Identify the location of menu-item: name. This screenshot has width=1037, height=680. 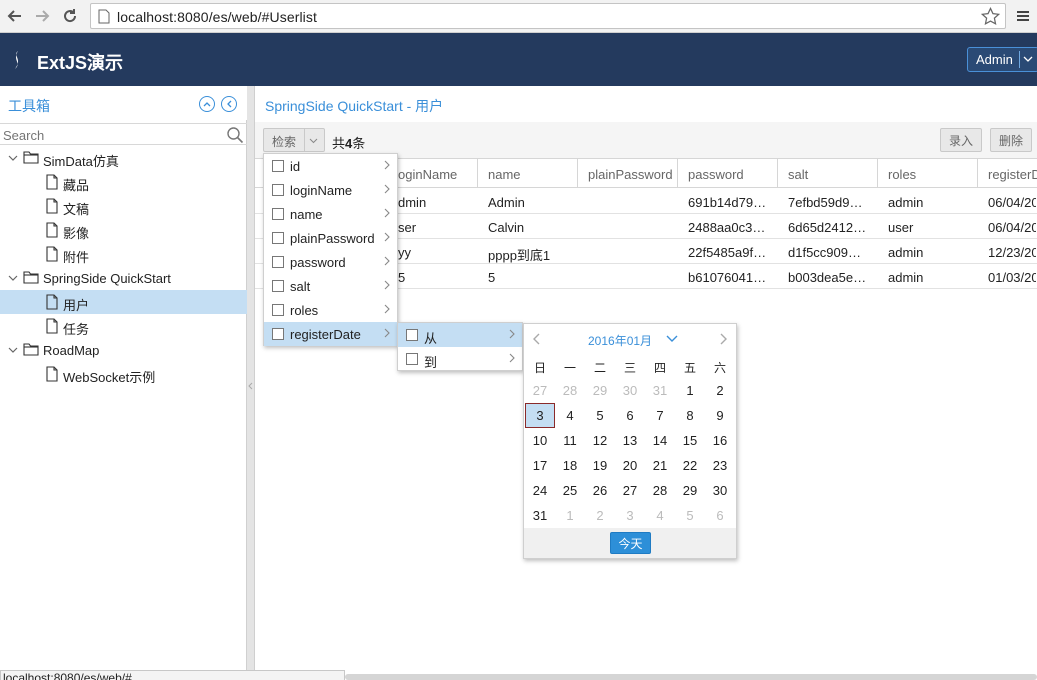
(330, 214).